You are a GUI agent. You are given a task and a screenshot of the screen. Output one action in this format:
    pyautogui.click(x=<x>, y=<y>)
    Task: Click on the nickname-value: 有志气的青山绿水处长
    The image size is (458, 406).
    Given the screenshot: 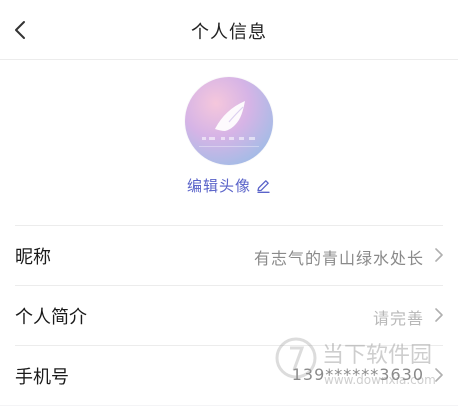 What is the action you would take?
    pyautogui.click(x=338, y=258)
    